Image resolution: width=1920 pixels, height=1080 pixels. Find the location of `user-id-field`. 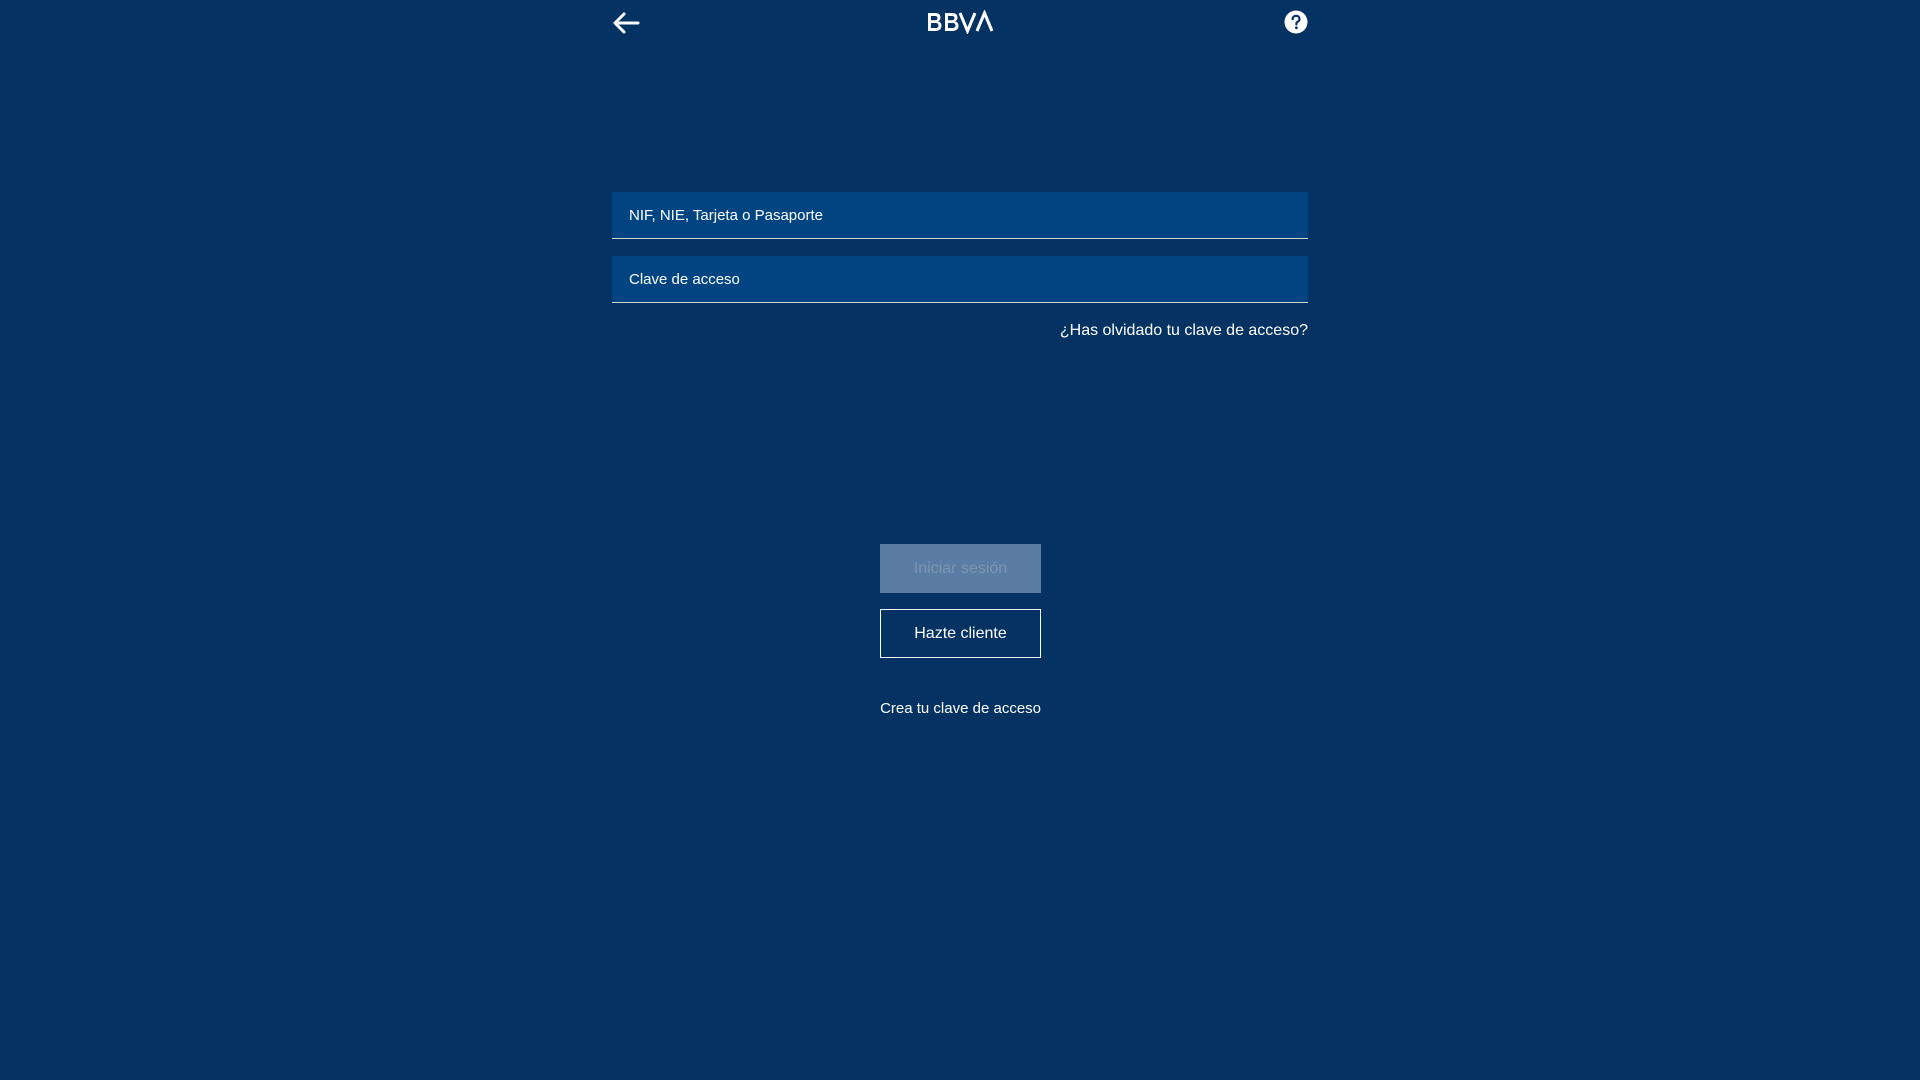

user-id-field is located at coordinates (960, 215).